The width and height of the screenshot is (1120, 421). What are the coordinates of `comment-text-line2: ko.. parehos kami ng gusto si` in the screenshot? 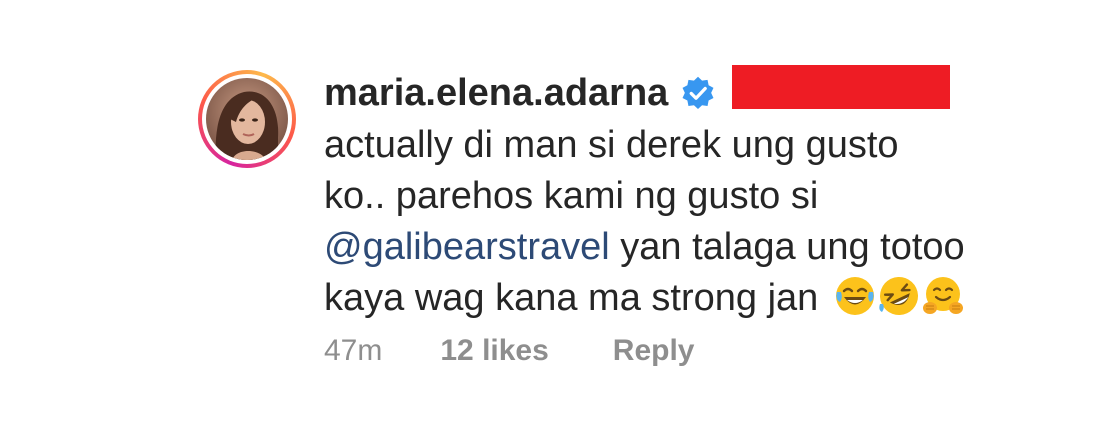 It's located at (571, 196).